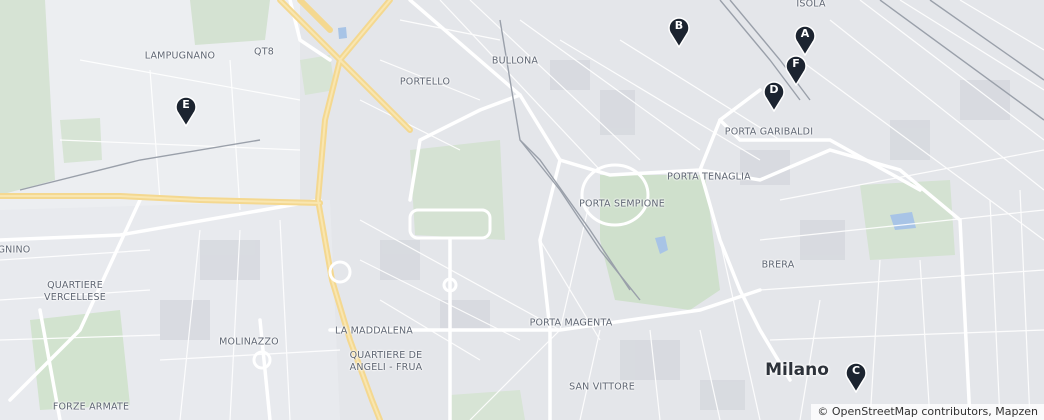 The height and width of the screenshot is (420, 1044). I want to click on district-label-qt8: QT8, so click(264, 52).